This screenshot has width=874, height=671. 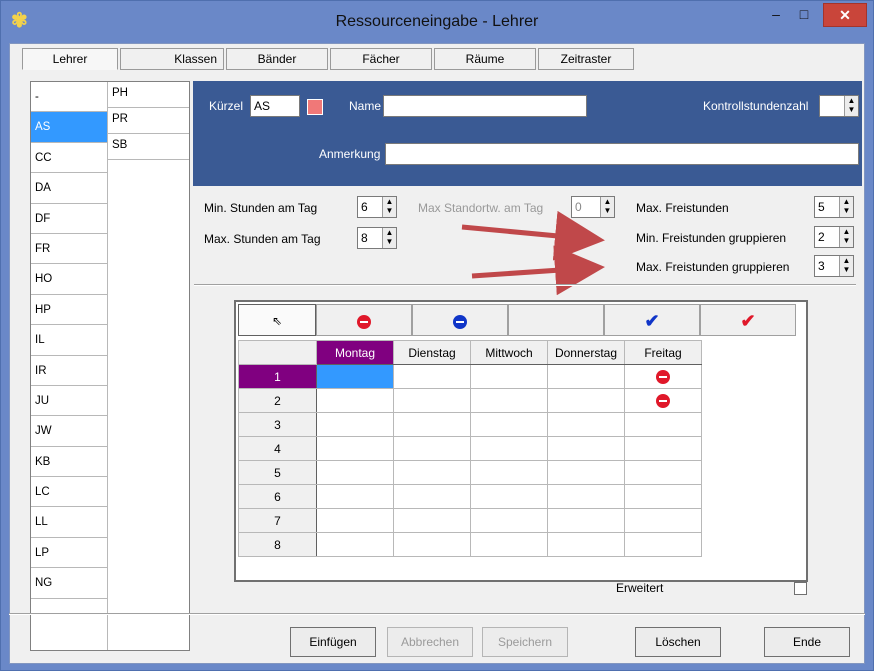 I want to click on row-header: 3, so click(x=277, y=424).